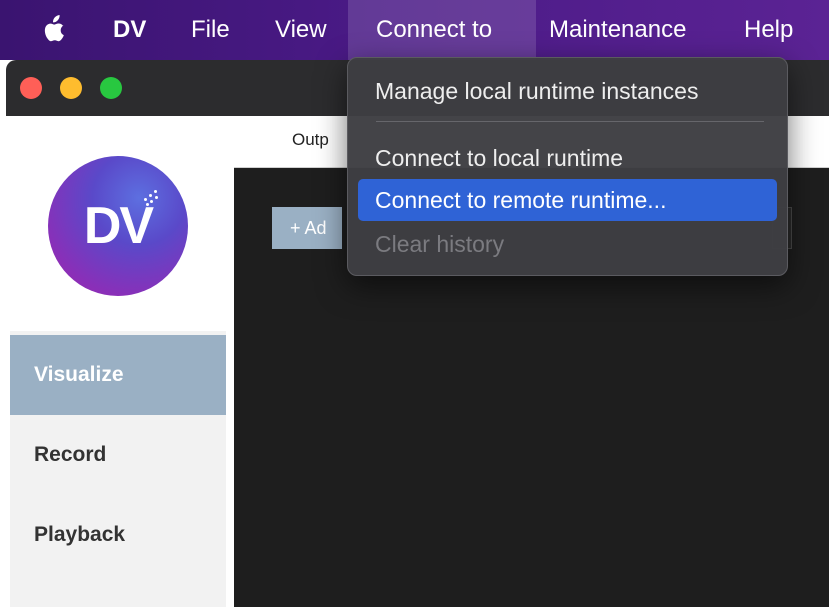 The height and width of the screenshot is (607, 829). Describe the element at coordinates (567, 158) in the screenshot. I see `menu-item-connect-local-runtime: Connect to local runtime` at that location.